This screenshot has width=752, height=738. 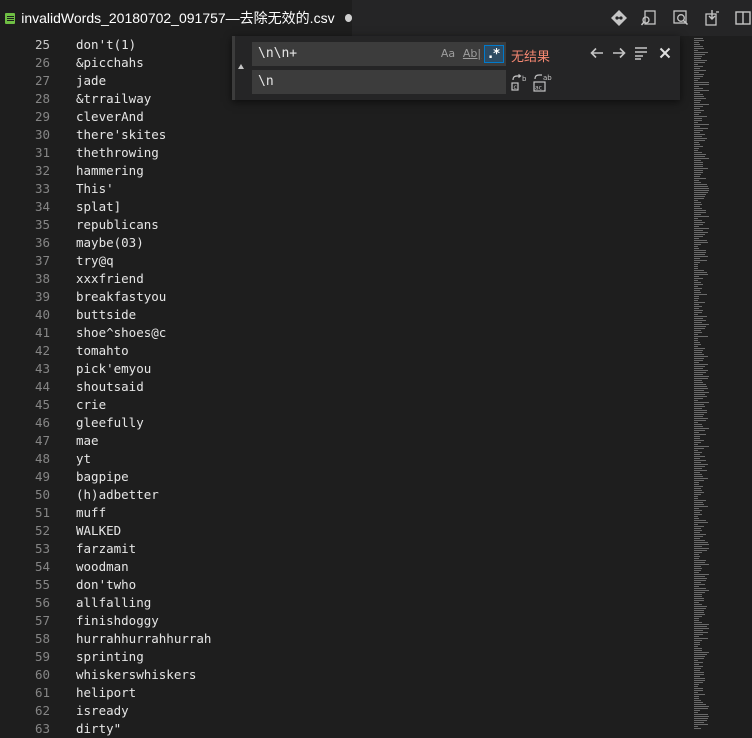 I want to click on line-text: try@q, so click(x=95, y=261).